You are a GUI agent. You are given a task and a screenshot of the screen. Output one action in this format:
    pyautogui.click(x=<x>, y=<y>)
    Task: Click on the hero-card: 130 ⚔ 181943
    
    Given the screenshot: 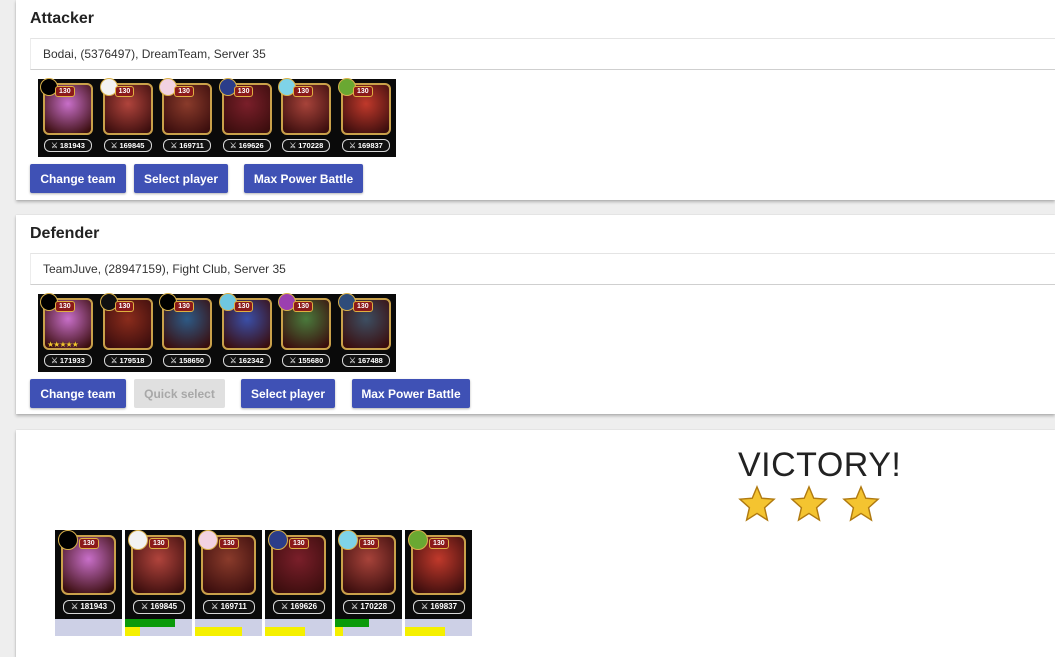 What is the action you would take?
    pyautogui.click(x=68, y=117)
    